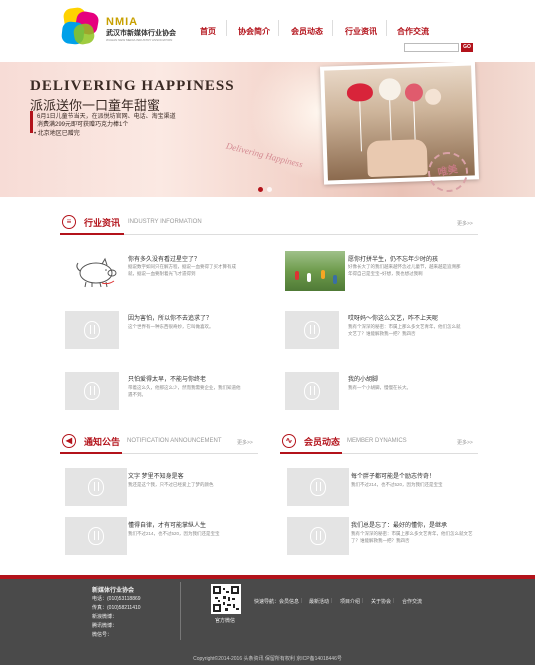  I want to click on nav-about: 协会简介, so click(254, 31).